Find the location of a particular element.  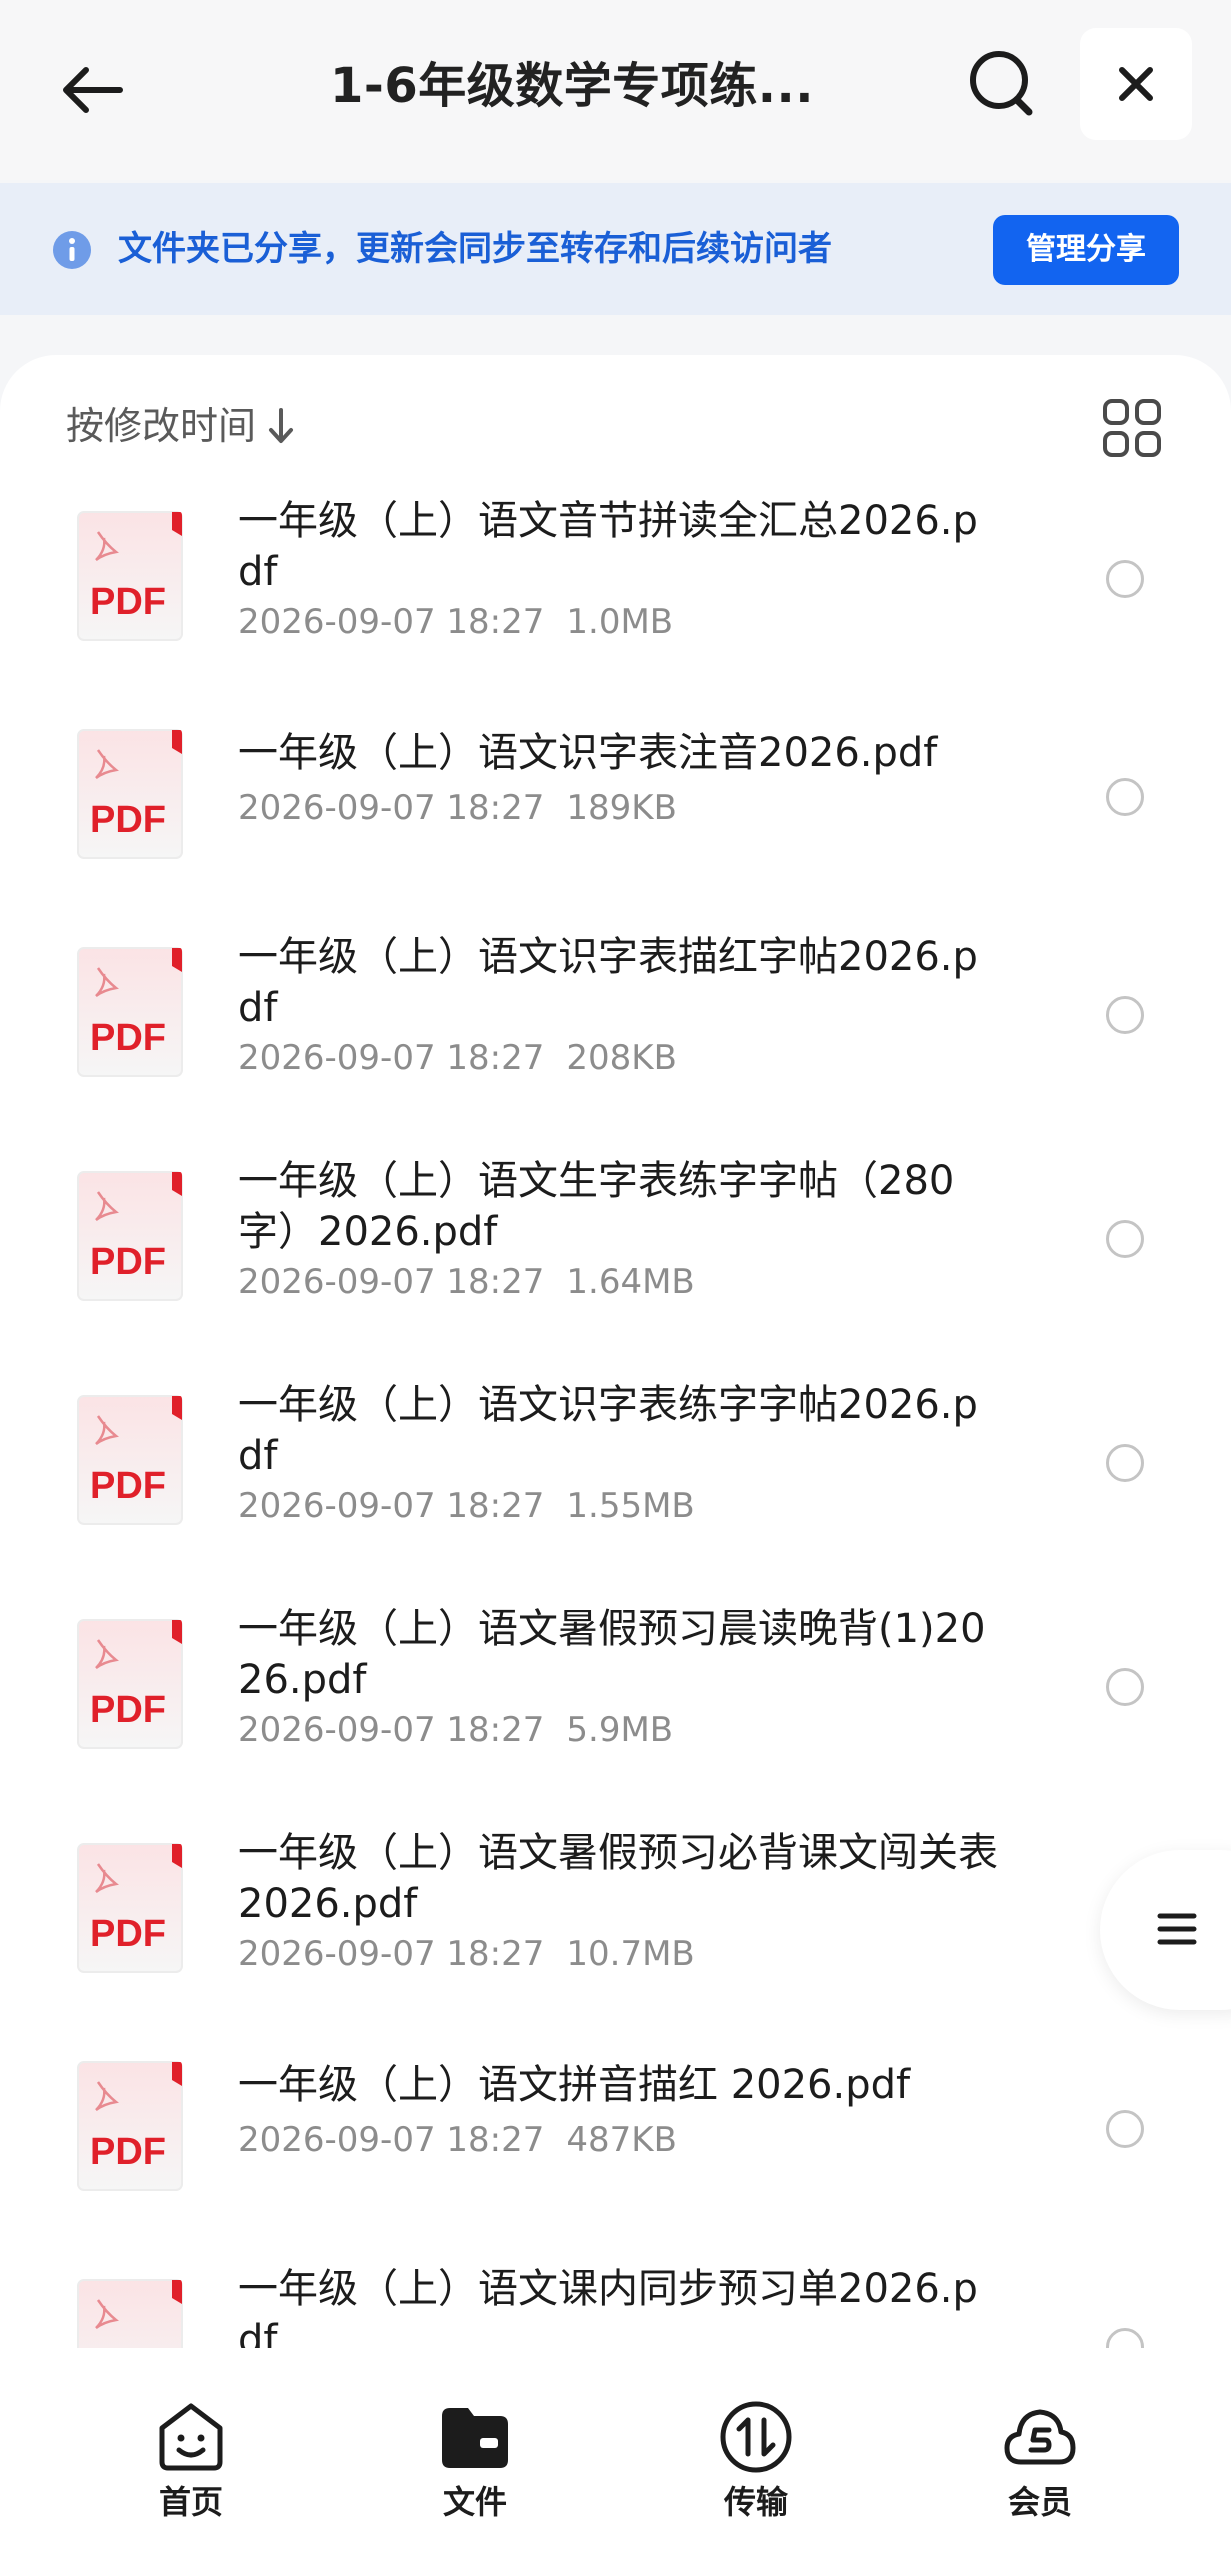

back-button is located at coordinates (92, 90).